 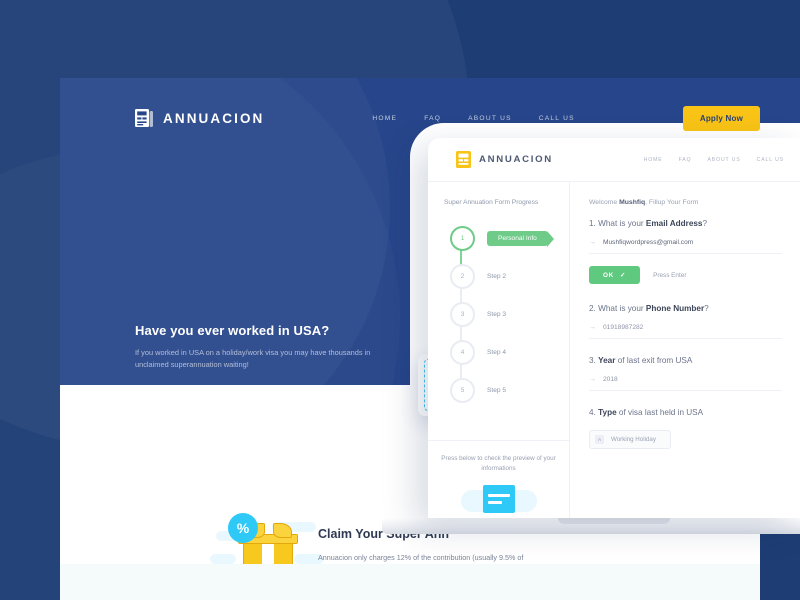 What do you see at coordinates (614, 160) in the screenshot?
I see `app-header: ANNUACION HOME FAQ ABOUT US CALL US` at bounding box center [614, 160].